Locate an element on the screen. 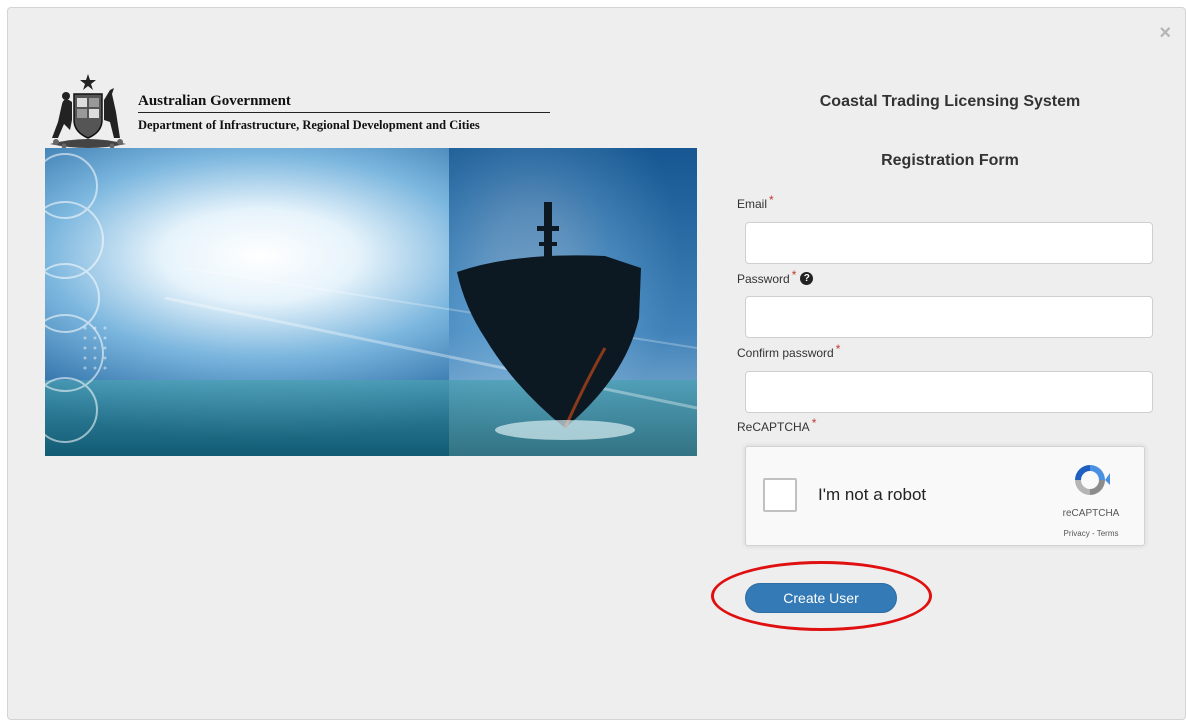 This screenshot has width=1186, height=720. confirm-password-label: Confirm password * is located at coordinates (788, 351).